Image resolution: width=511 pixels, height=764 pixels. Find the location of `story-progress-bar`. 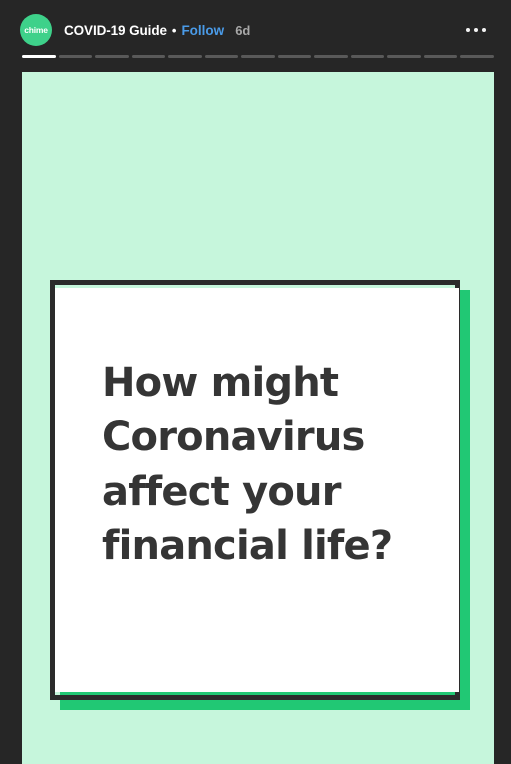

story-progress-bar is located at coordinates (258, 56).